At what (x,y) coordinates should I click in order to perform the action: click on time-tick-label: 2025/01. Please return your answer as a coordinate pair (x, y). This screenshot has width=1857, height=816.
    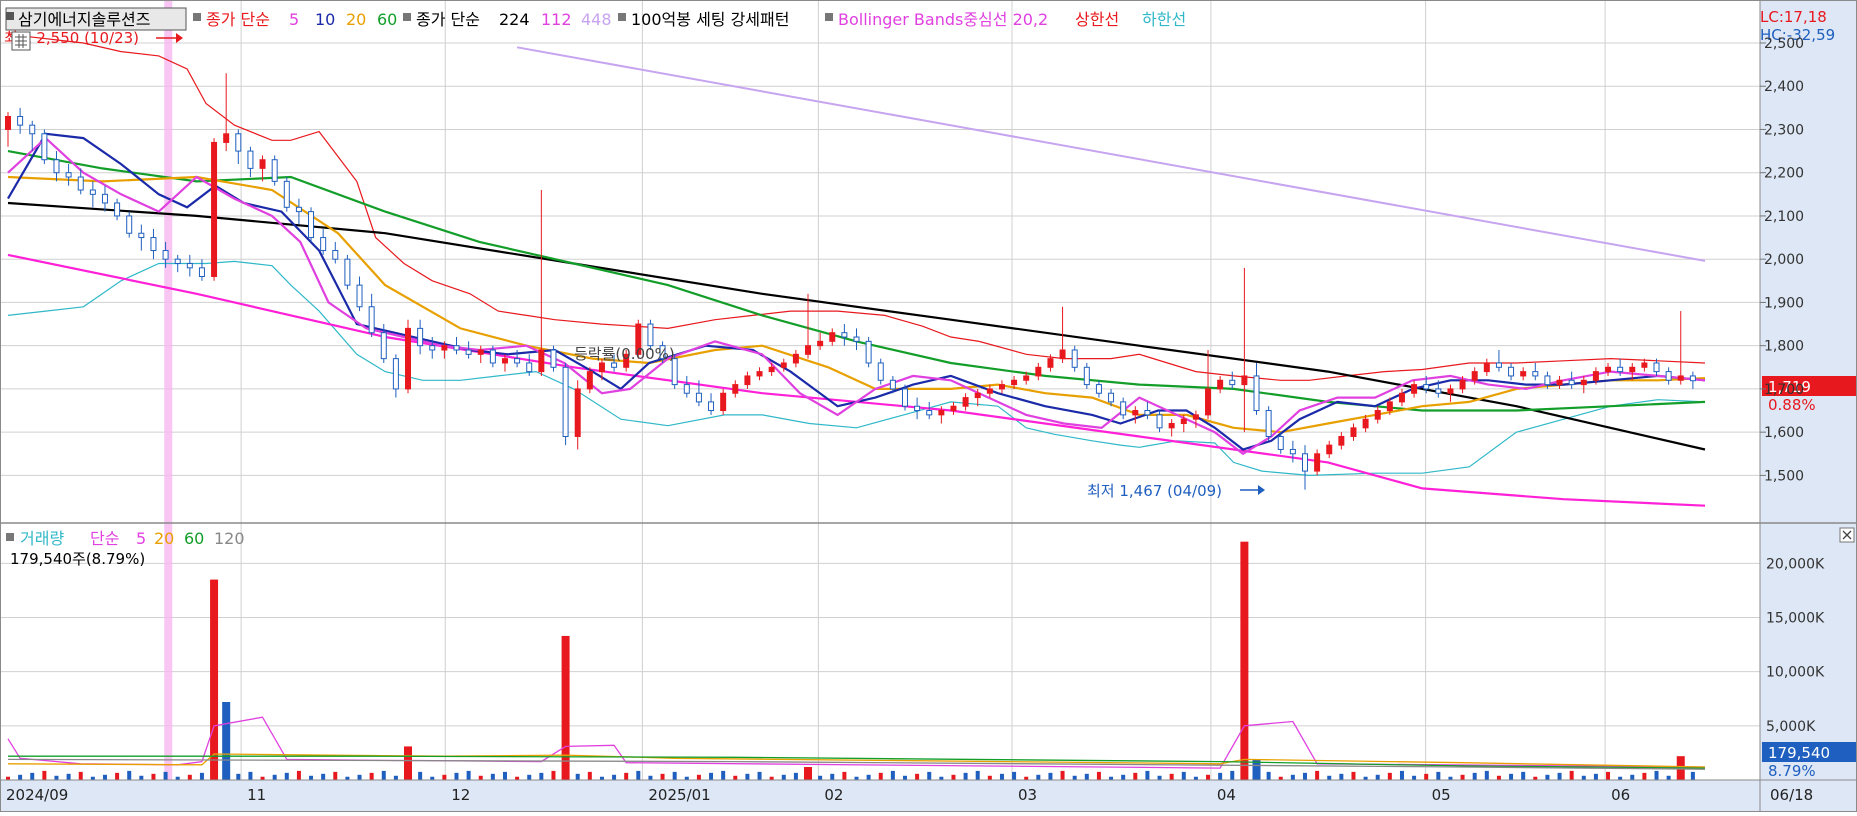
    Looking at the image, I should click on (679, 795).